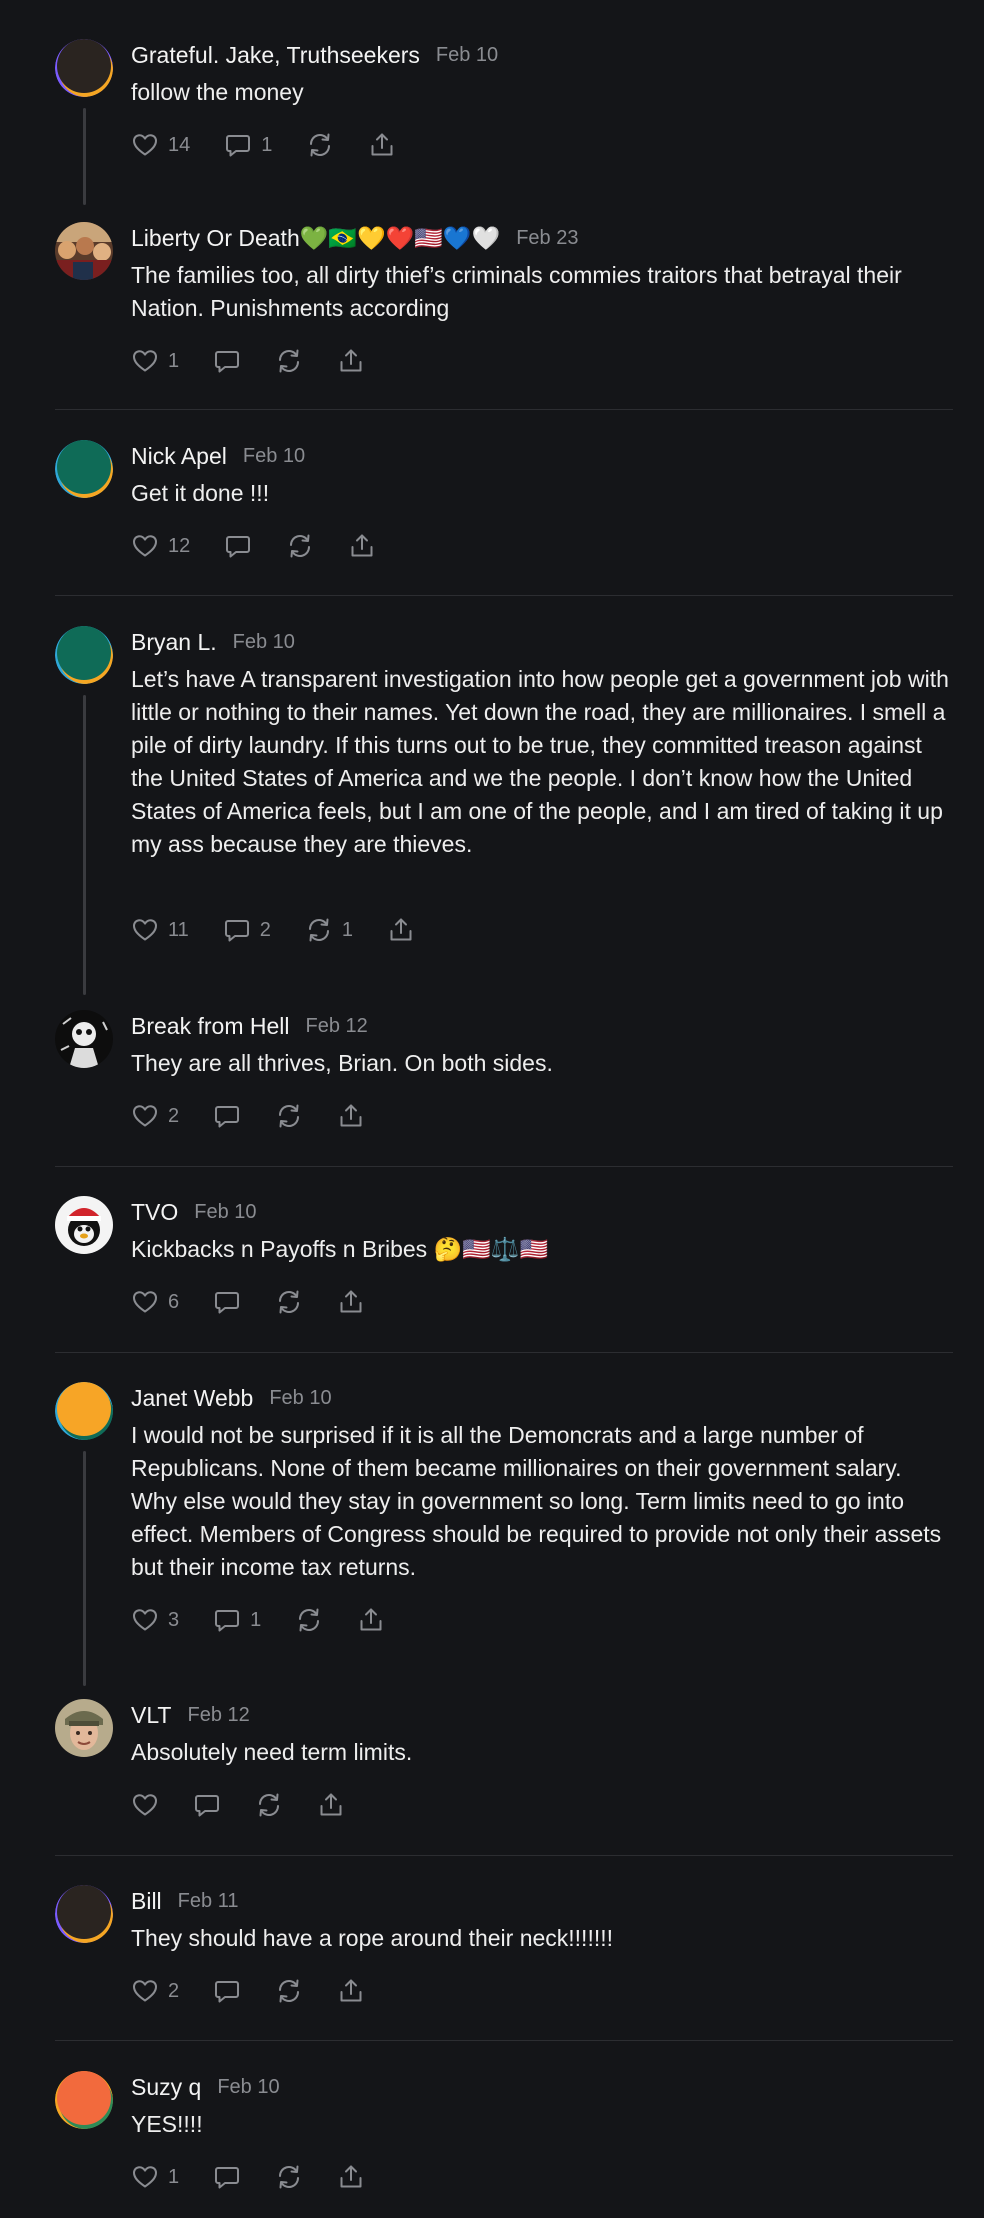 Image resolution: width=984 pixels, height=2218 pixels. Describe the element at coordinates (151, 1715) in the screenshot. I see `author-name: VLT` at that location.